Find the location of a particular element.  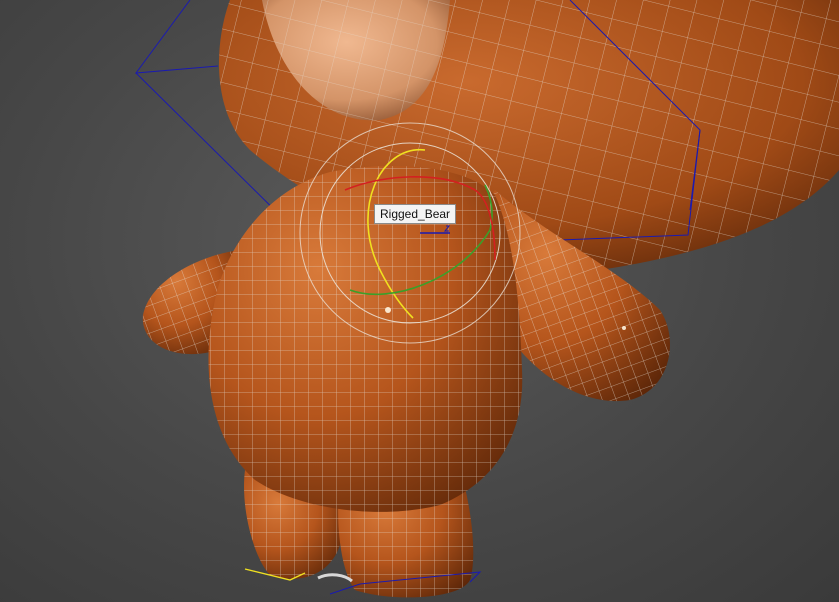

object-name-tooltip: Rigged_Bear is located at coordinates (415, 214).